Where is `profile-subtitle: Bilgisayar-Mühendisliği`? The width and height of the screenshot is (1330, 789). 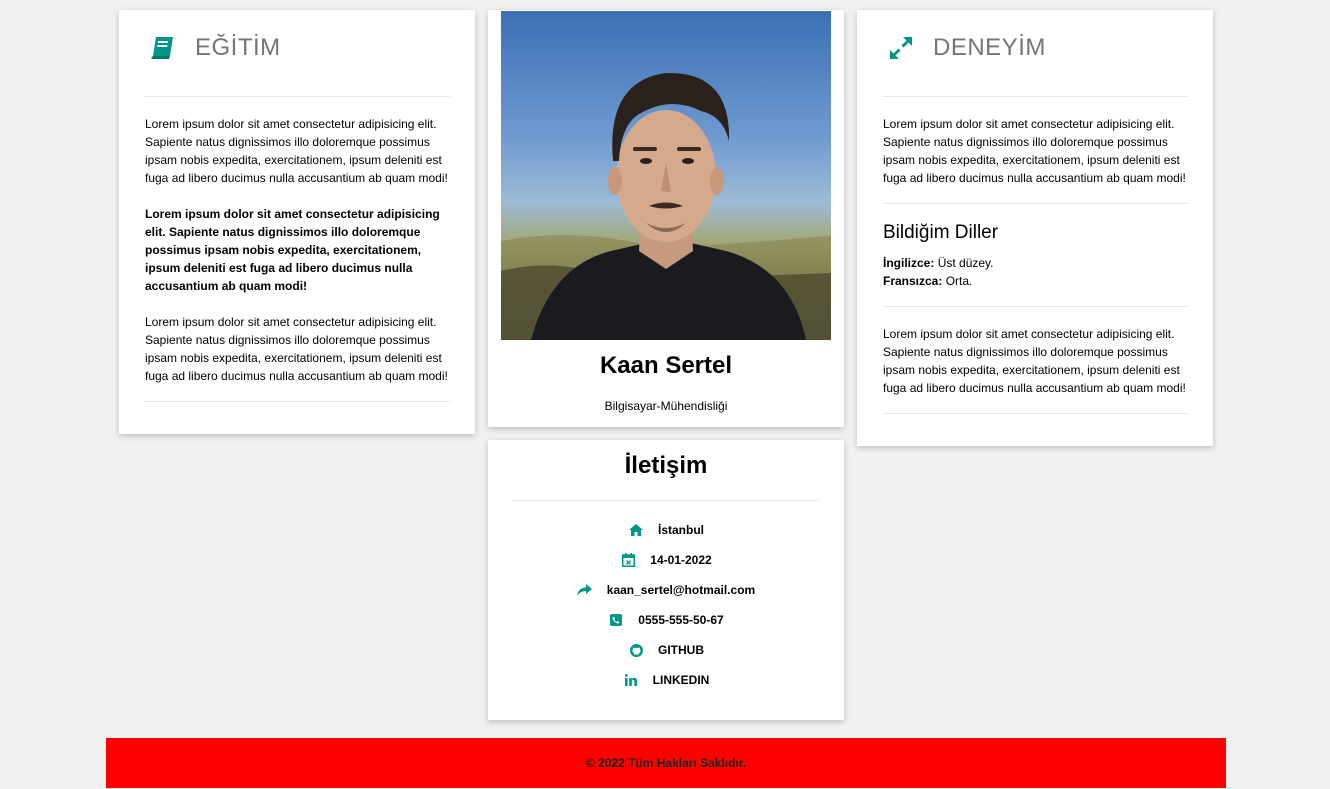 profile-subtitle: Bilgisayar-Mühendisliği is located at coordinates (666, 406).